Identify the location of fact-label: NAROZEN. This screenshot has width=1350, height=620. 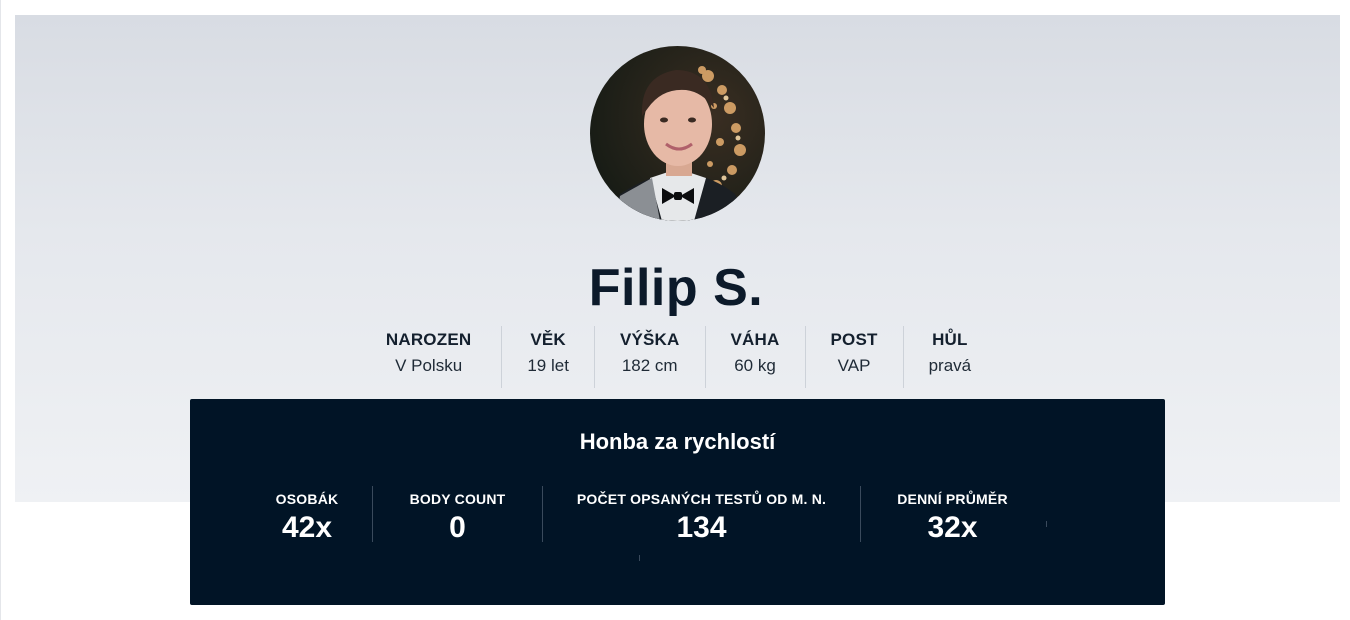
(428, 339).